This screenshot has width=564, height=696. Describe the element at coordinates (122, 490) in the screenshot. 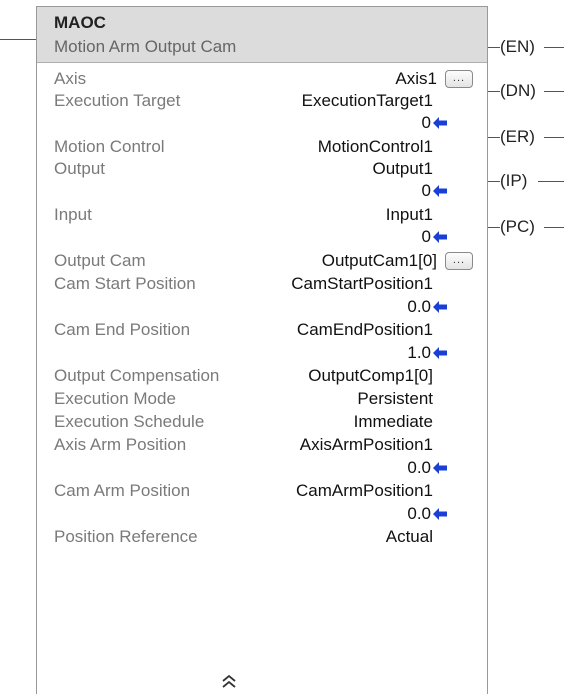

I see `operand-label: Cam Arm Position` at that location.